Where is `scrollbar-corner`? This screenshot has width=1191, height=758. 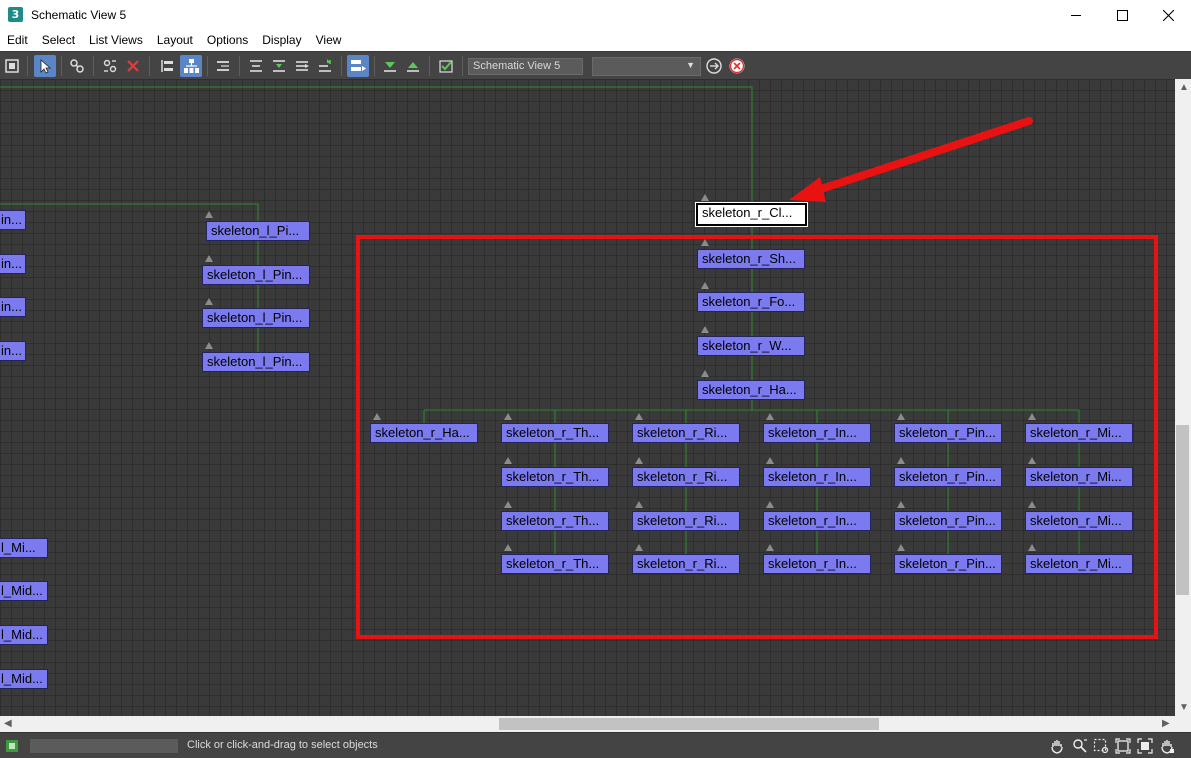
scrollbar-corner is located at coordinates (1183, 724).